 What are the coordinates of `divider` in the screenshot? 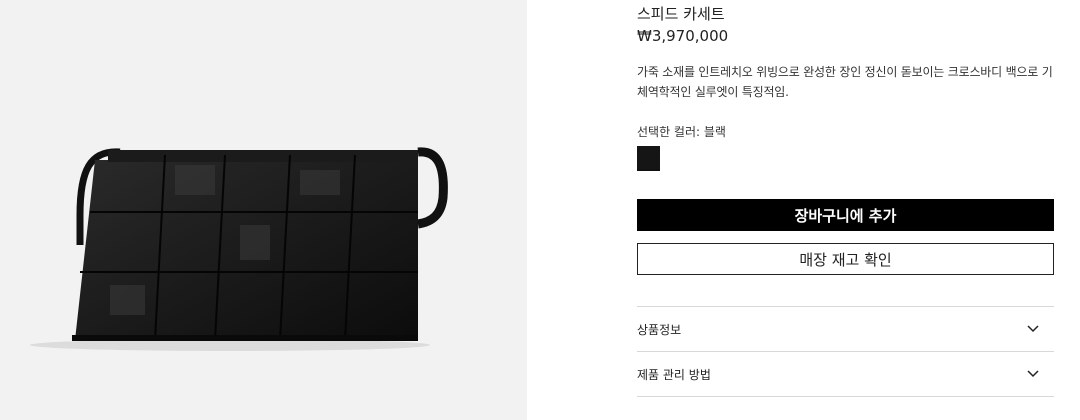 It's located at (845, 396).